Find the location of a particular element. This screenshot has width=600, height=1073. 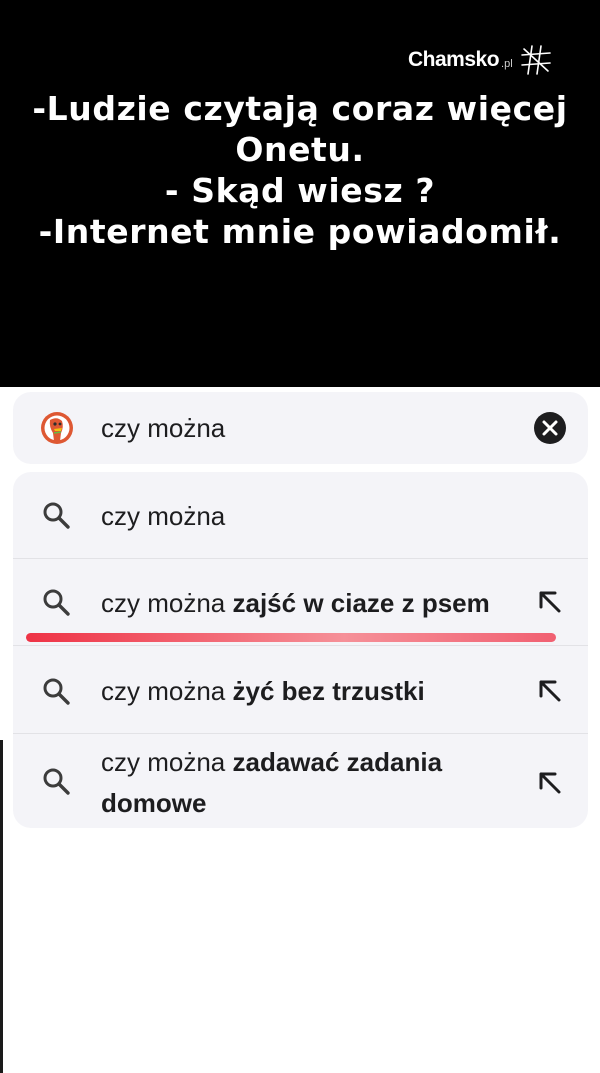

chamsko-logo: Chamsko .pl is located at coordinates (480, 60).